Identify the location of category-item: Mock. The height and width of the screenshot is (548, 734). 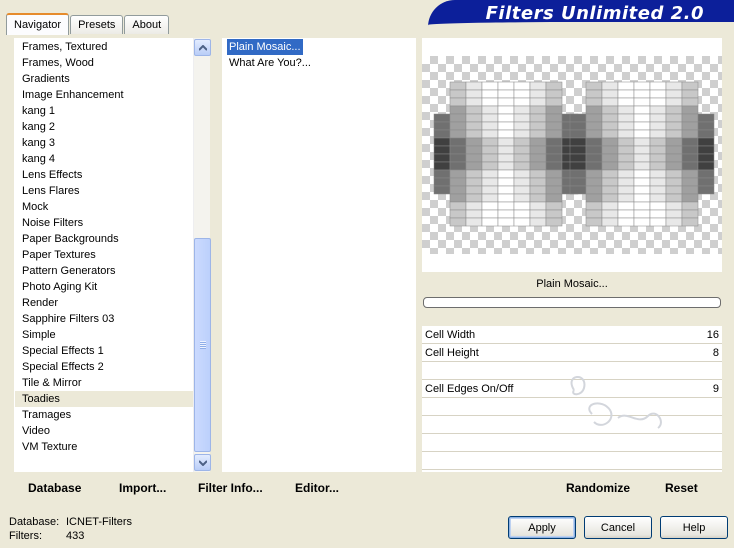
(112, 207).